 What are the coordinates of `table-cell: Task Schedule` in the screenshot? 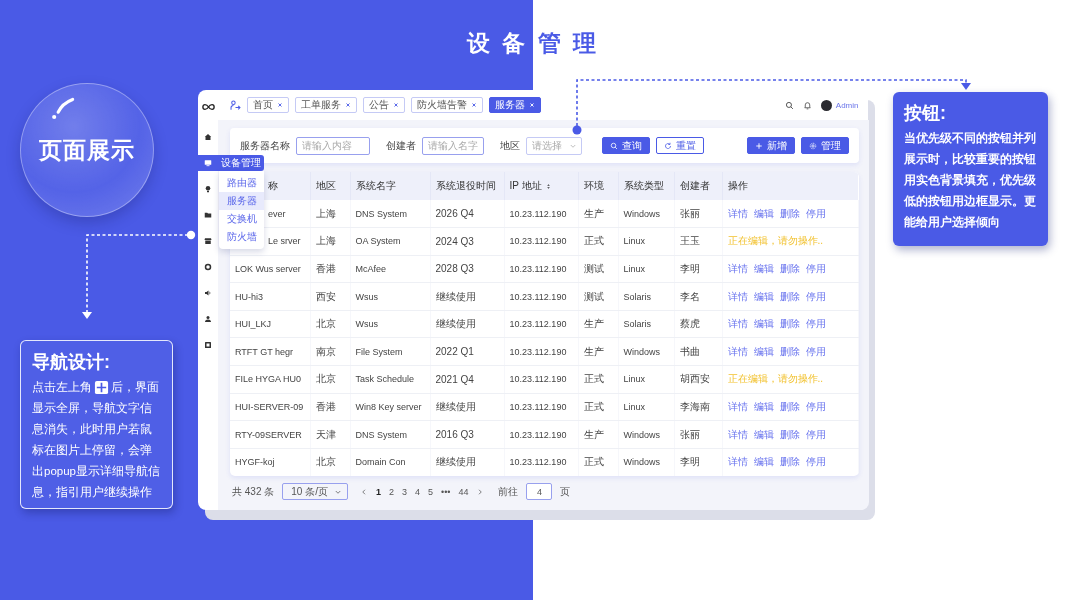 It's located at (390, 379).